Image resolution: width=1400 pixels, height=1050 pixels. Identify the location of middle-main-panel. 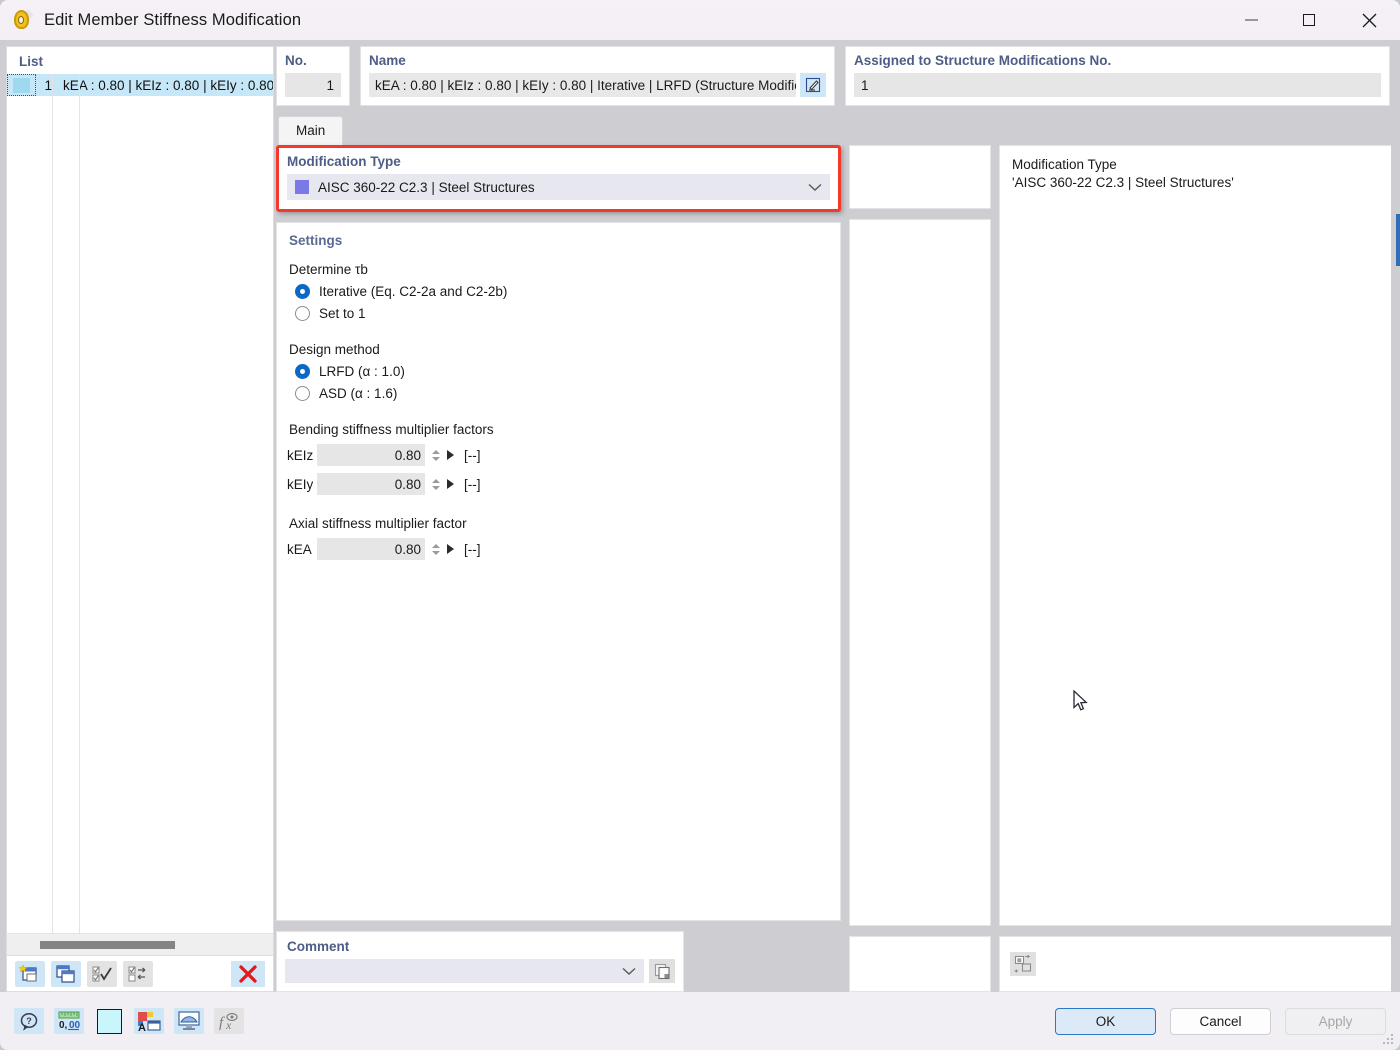
(920, 572).